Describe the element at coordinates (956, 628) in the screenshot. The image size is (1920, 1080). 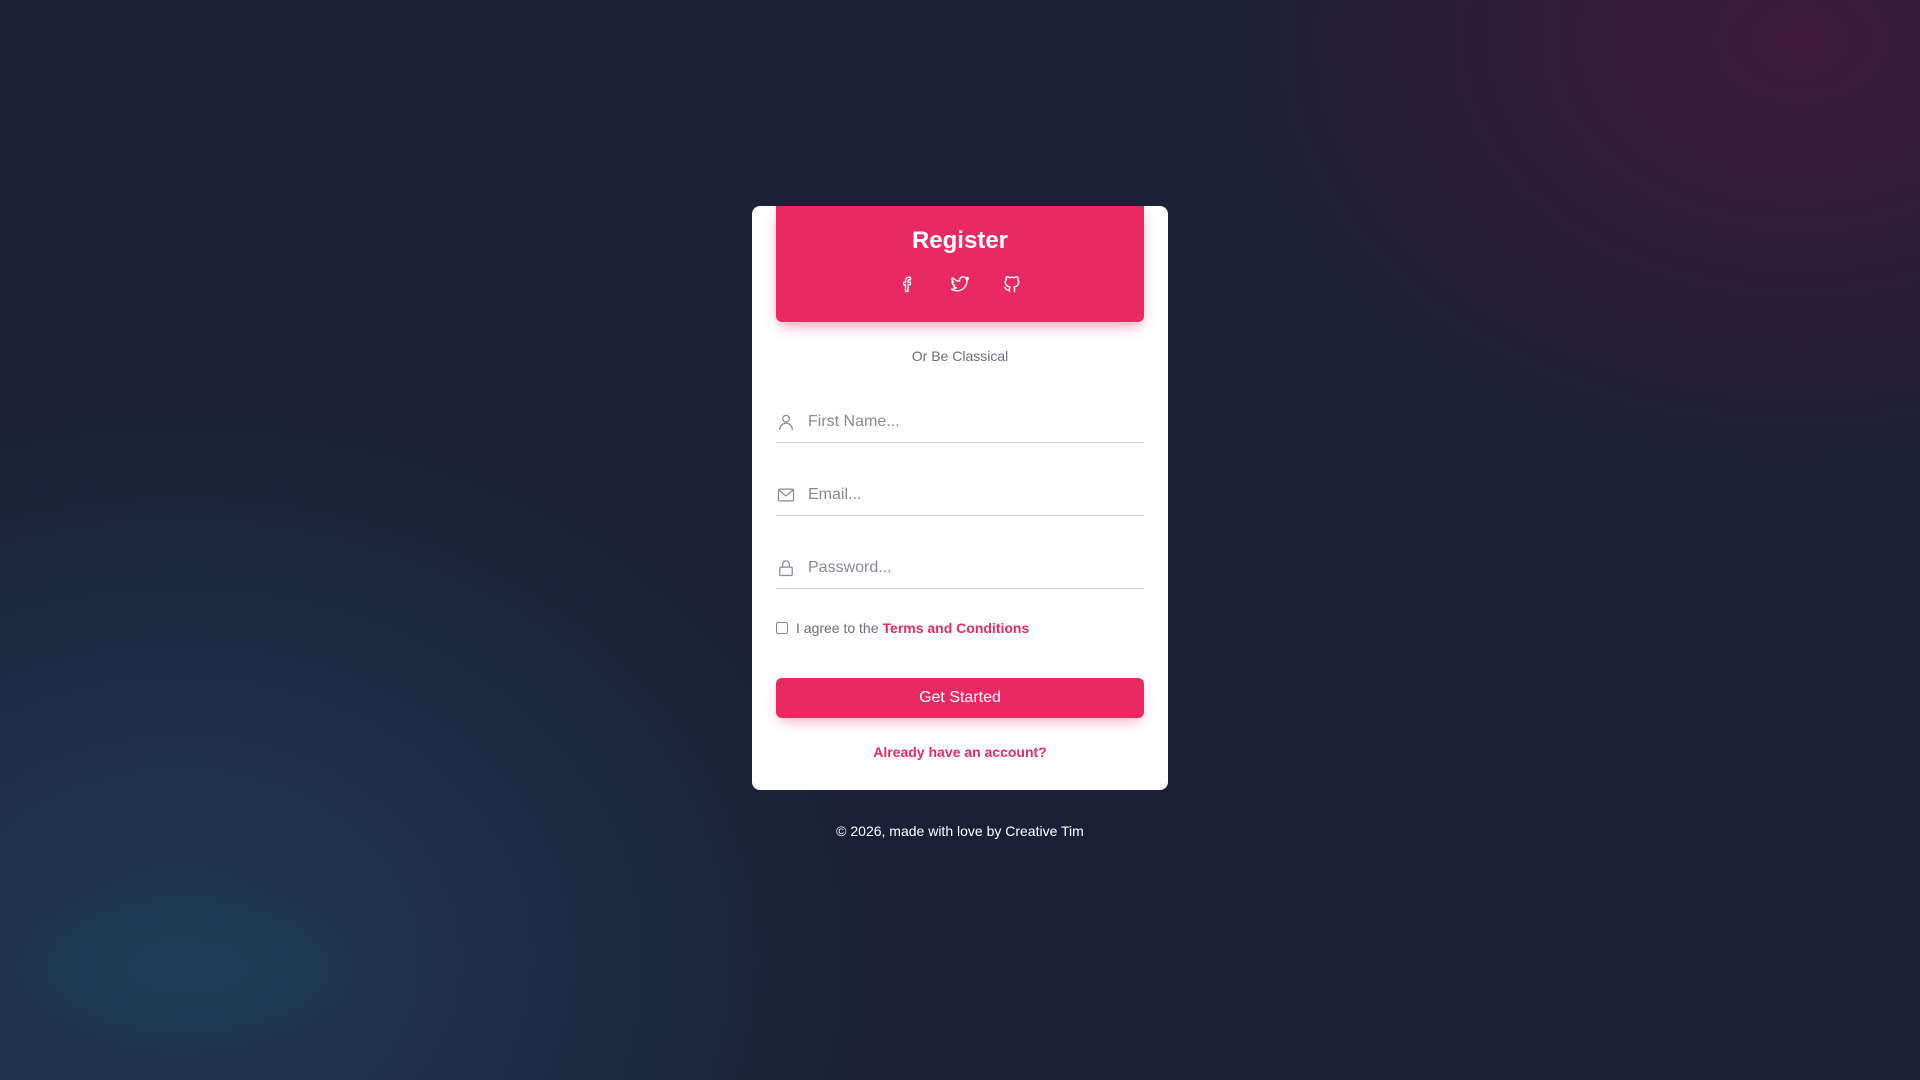
I see `terms-link: Terms and Conditions` at that location.